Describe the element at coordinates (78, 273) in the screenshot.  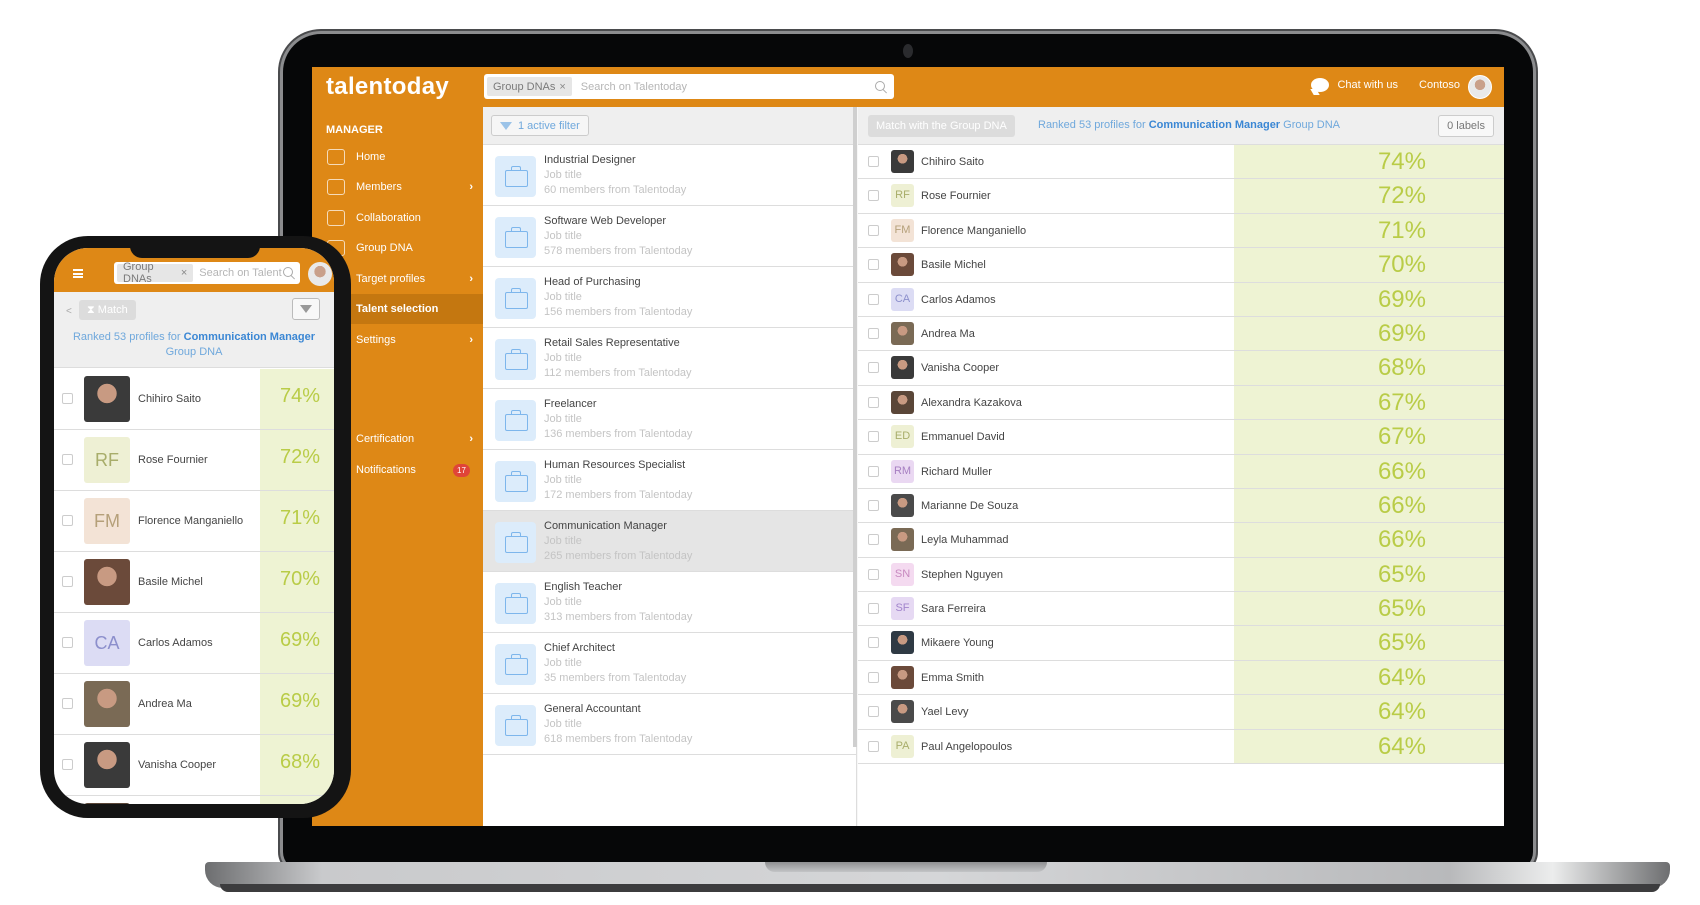
I see `menu-icon` at that location.